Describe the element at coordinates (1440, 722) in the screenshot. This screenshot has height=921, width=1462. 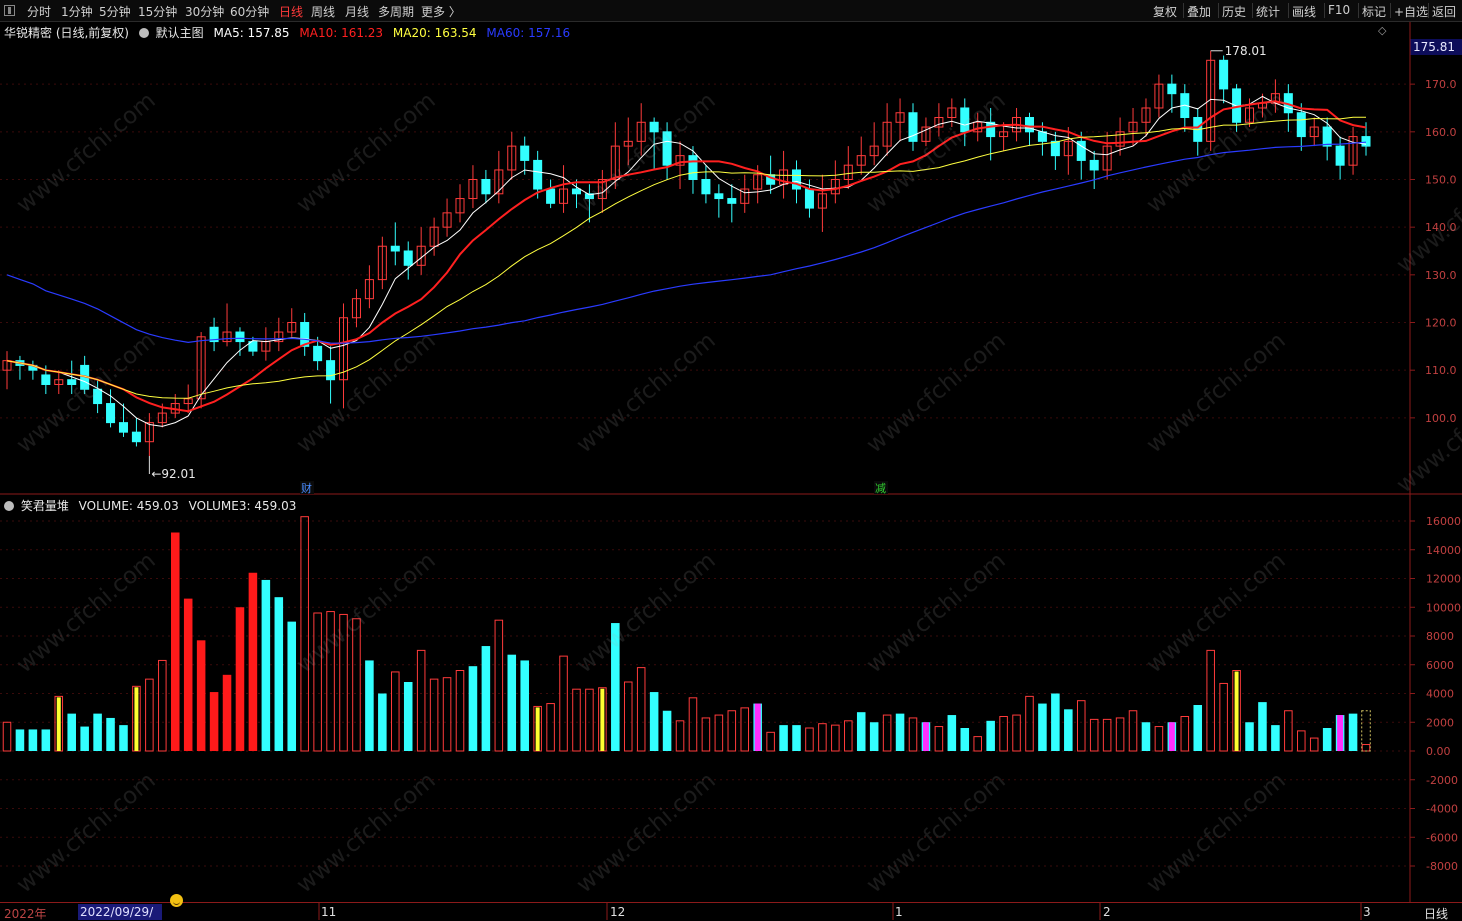
I see `volume-tick-label: 2000` at that location.